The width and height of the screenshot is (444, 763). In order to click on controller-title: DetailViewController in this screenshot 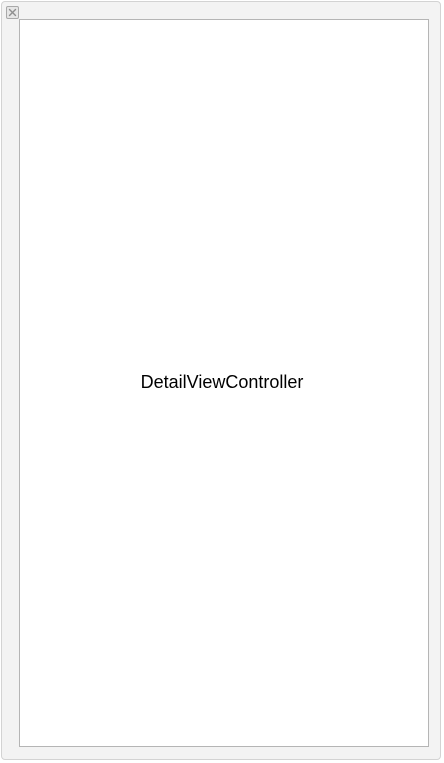, I will do `click(222, 382)`.